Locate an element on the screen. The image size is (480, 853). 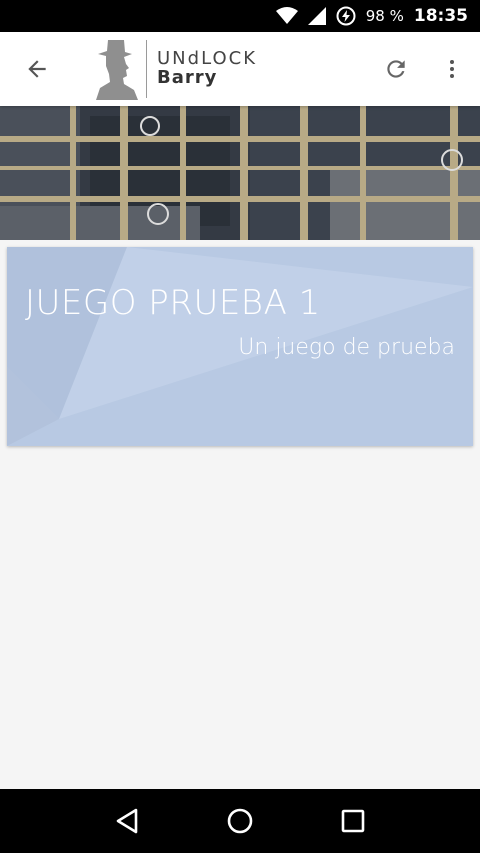
app-logo: UNdLOCK Barry is located at coordinates (175, 69).